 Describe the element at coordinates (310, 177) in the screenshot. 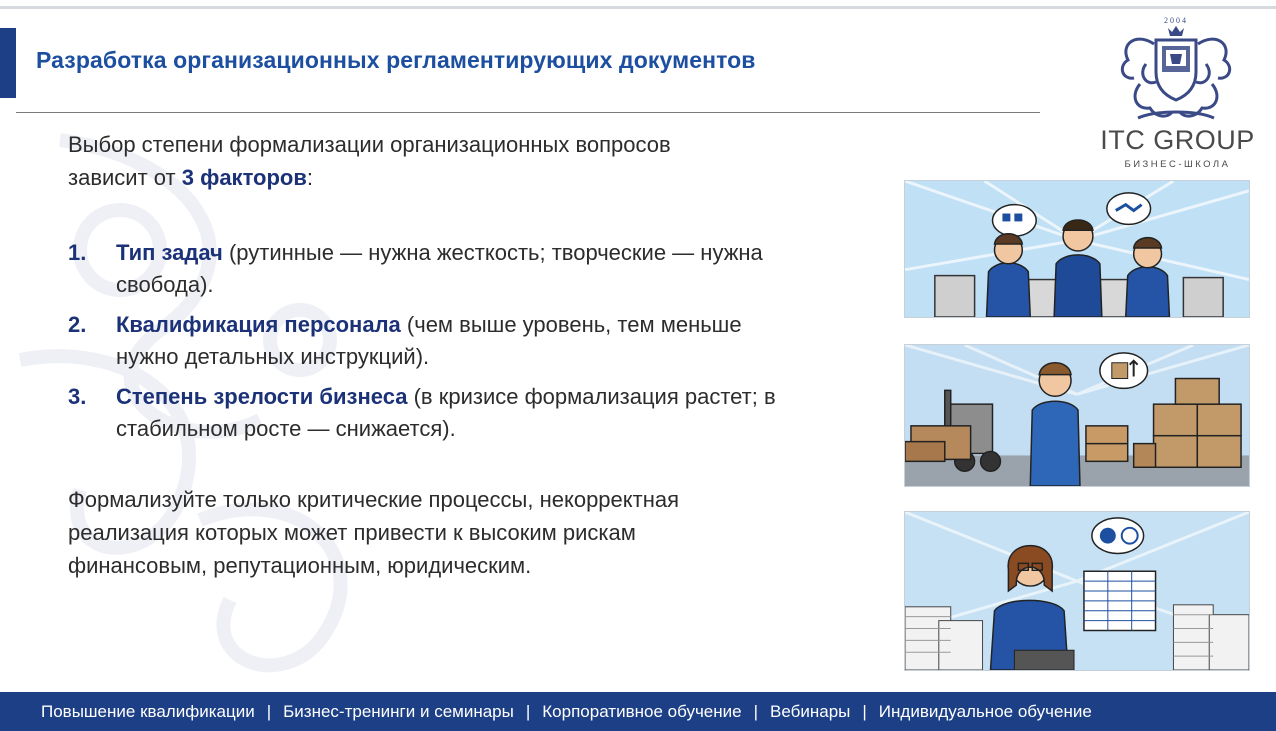

I see `intro-tail: :` at that location.